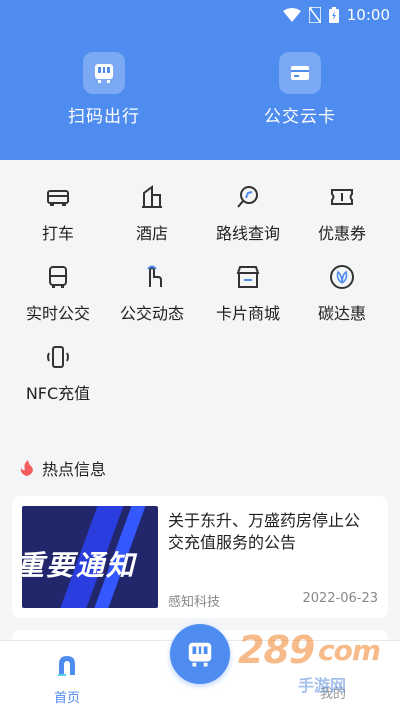 This screenshot has height=711, width=400. What do you see at coordinates (248, 197) in the screenshot?
I see `route-search-icon` at bounding box center [248, 197].